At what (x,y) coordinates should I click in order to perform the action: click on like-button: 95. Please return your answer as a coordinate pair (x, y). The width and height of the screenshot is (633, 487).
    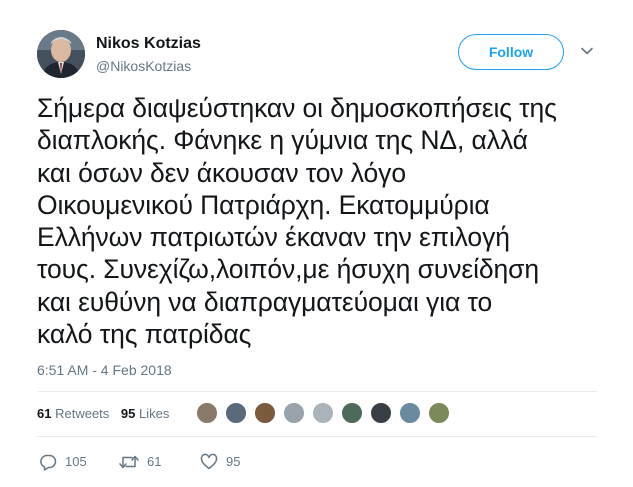
    Looking at the image, I should click on (220, 462).